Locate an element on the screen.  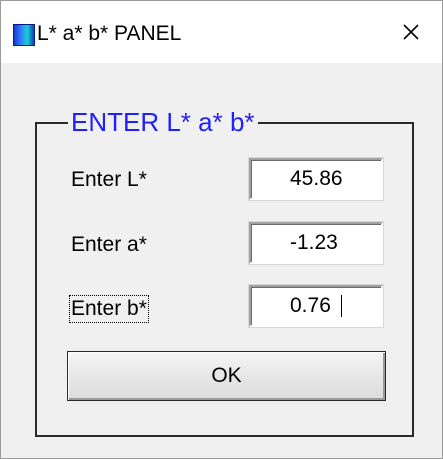
close-button is located at coordinates (411, 32).